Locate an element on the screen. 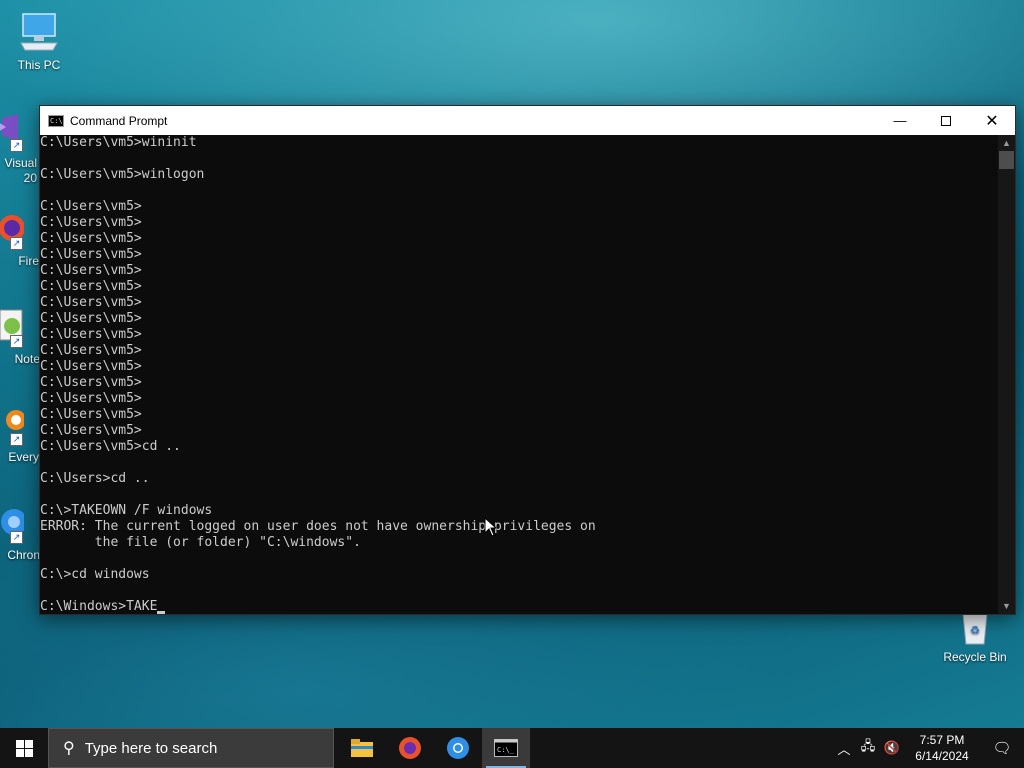 The height and width of the screenshot is (768, 1024). cmd-app-icon: C:\_ is located at coordinates (506, 748).